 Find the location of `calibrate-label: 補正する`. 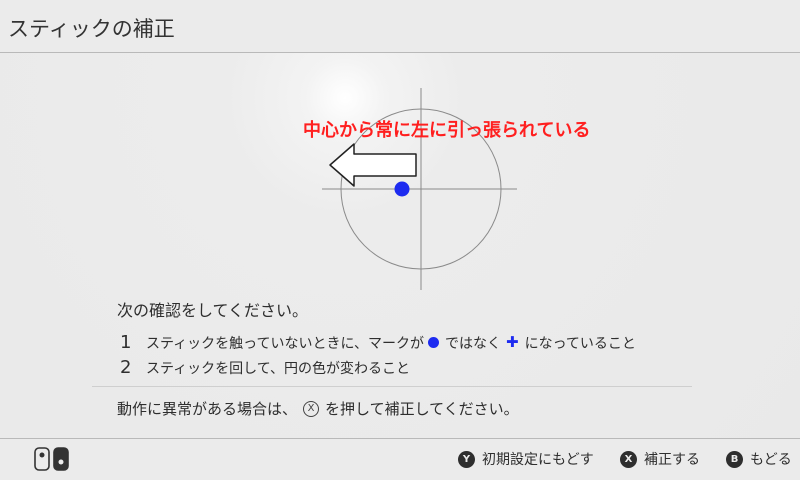

calibrate-label: 補正する is located at coordinates (672, 460).